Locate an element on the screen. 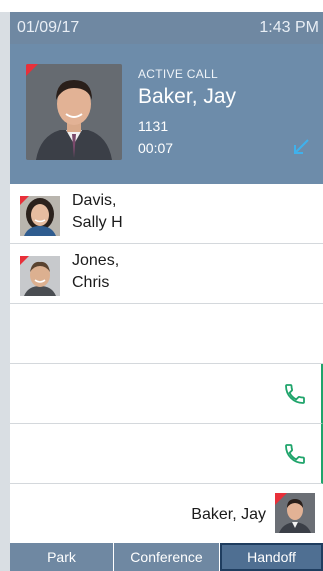 The image size is (323, 571). status-bar: 01/09/17 1:43 PM is located at coordinates (166, 28).